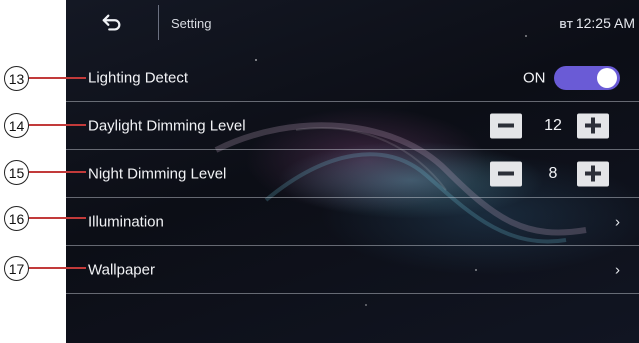  I want to click on status-area: BT 12:25 AM, so click(598, 23).